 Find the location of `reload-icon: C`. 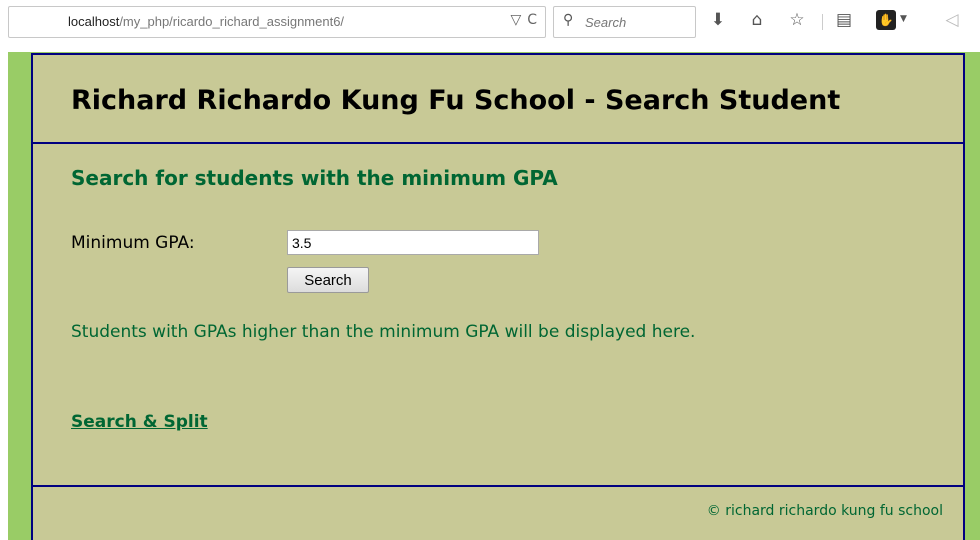

reload-icon: C is located at coordinates (532, 20).